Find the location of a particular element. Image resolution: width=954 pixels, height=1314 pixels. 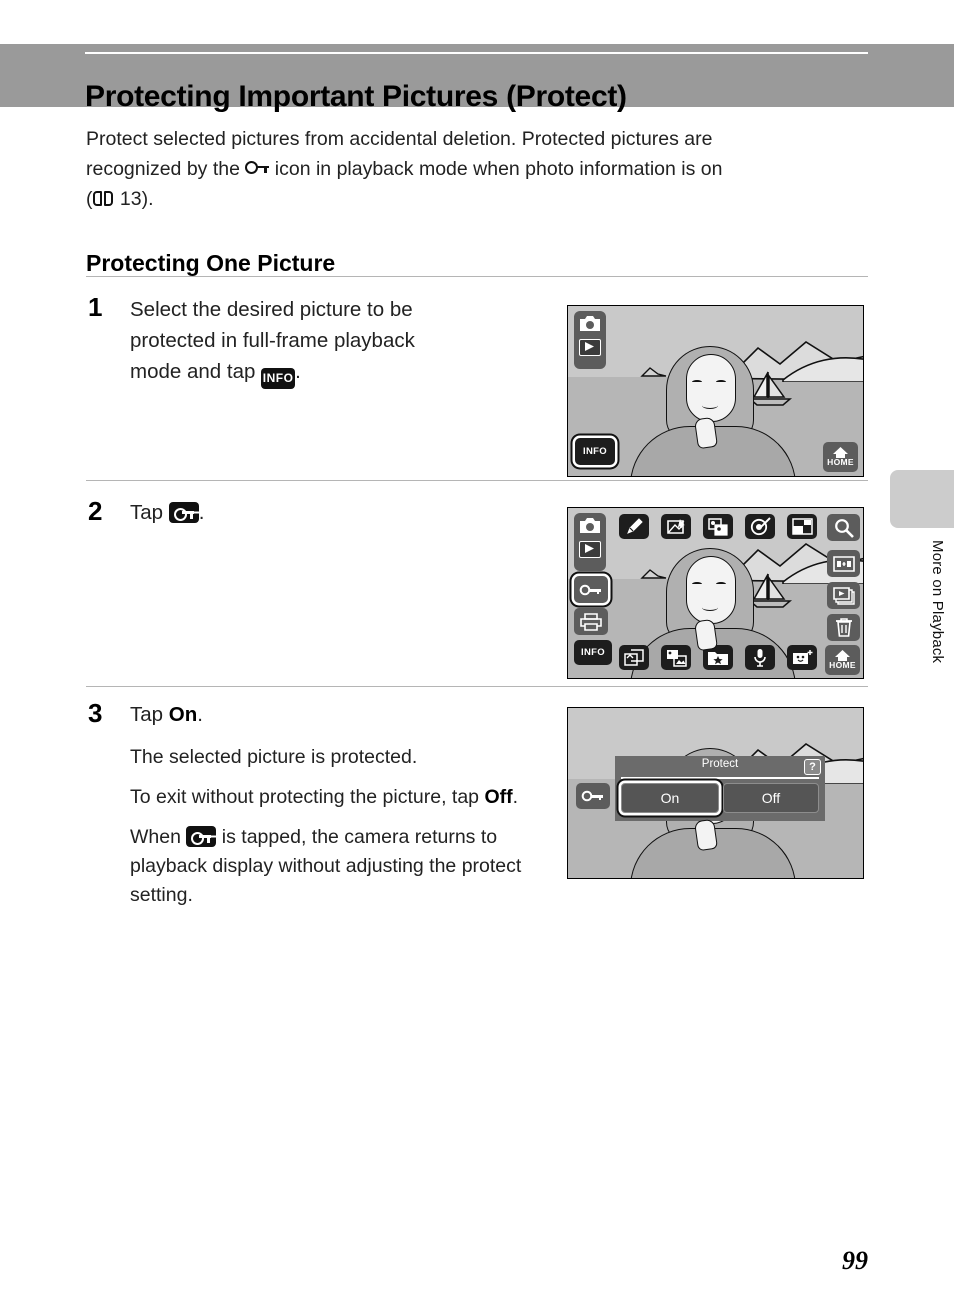

side-tab-label: More on Playback is located at coordinates (937, 602).